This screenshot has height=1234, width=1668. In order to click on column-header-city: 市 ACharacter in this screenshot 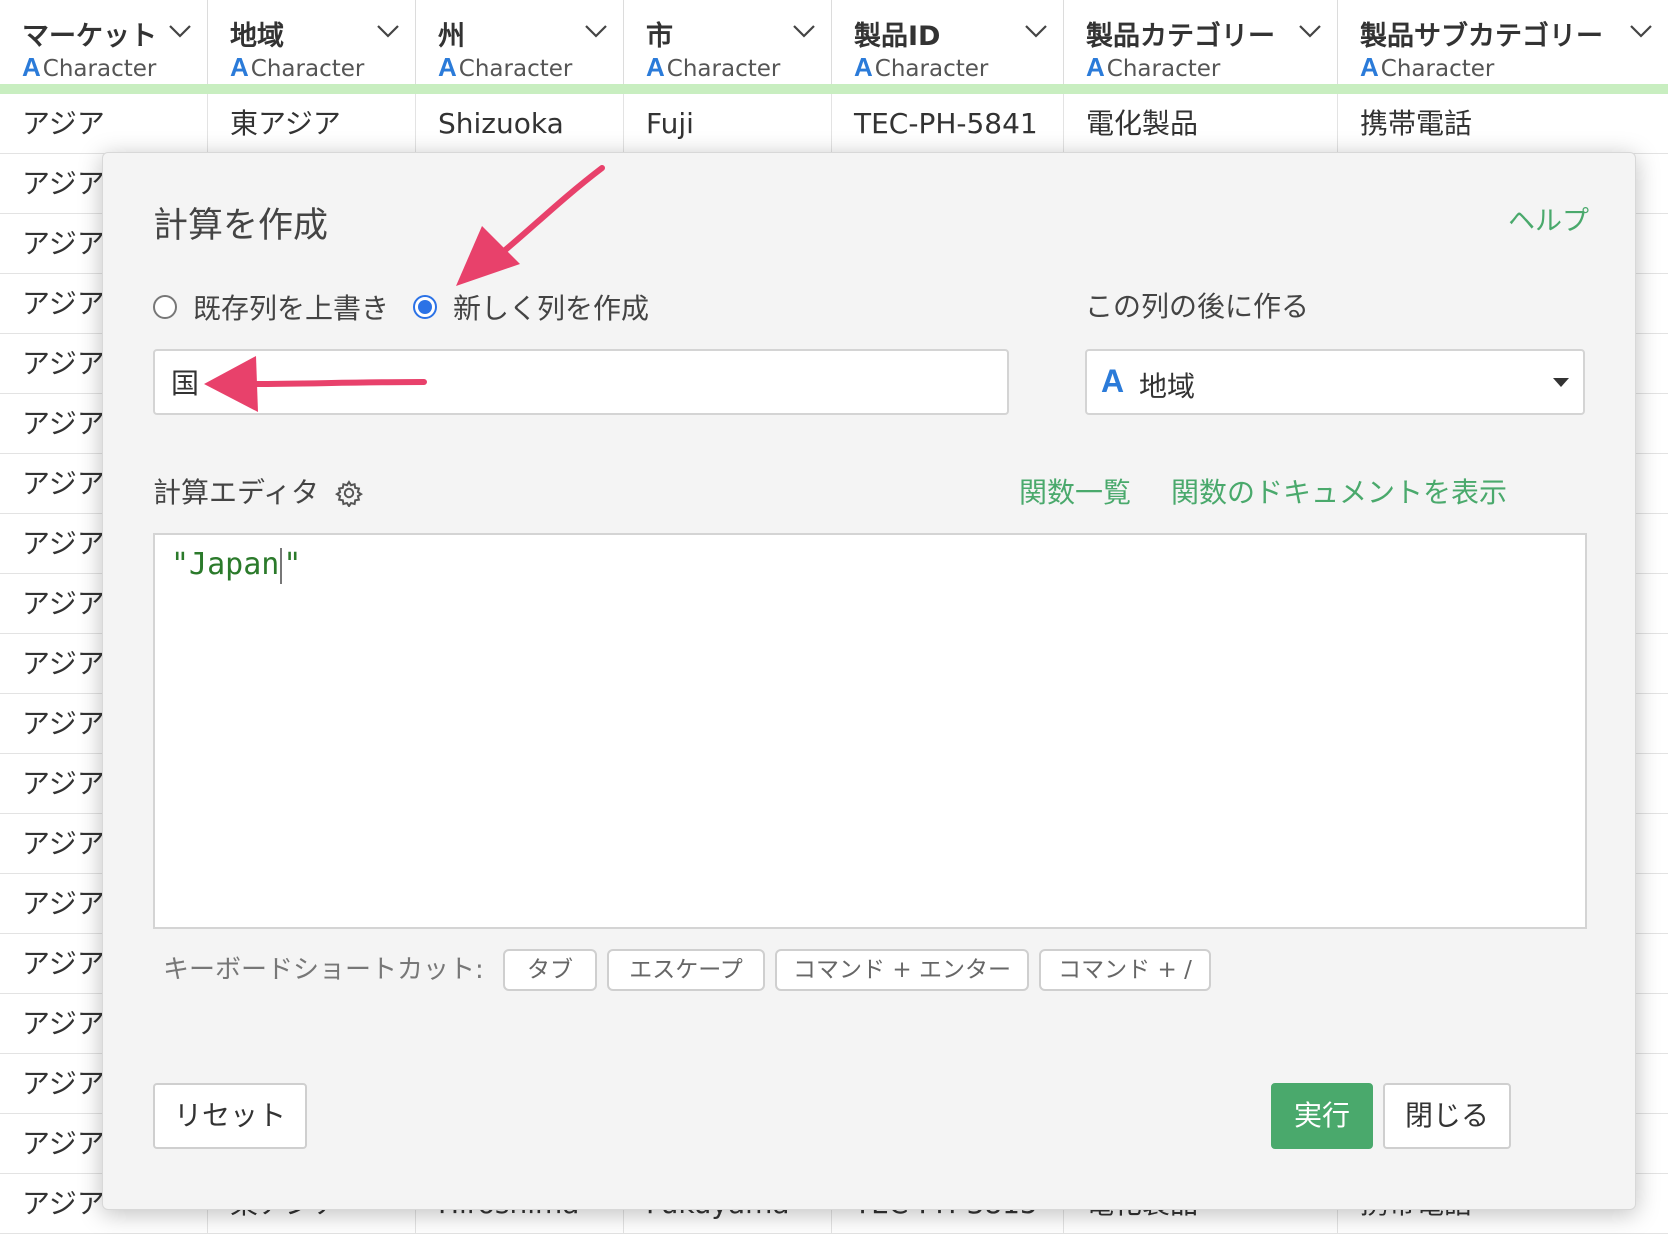, I will do `click(728, 42)`.